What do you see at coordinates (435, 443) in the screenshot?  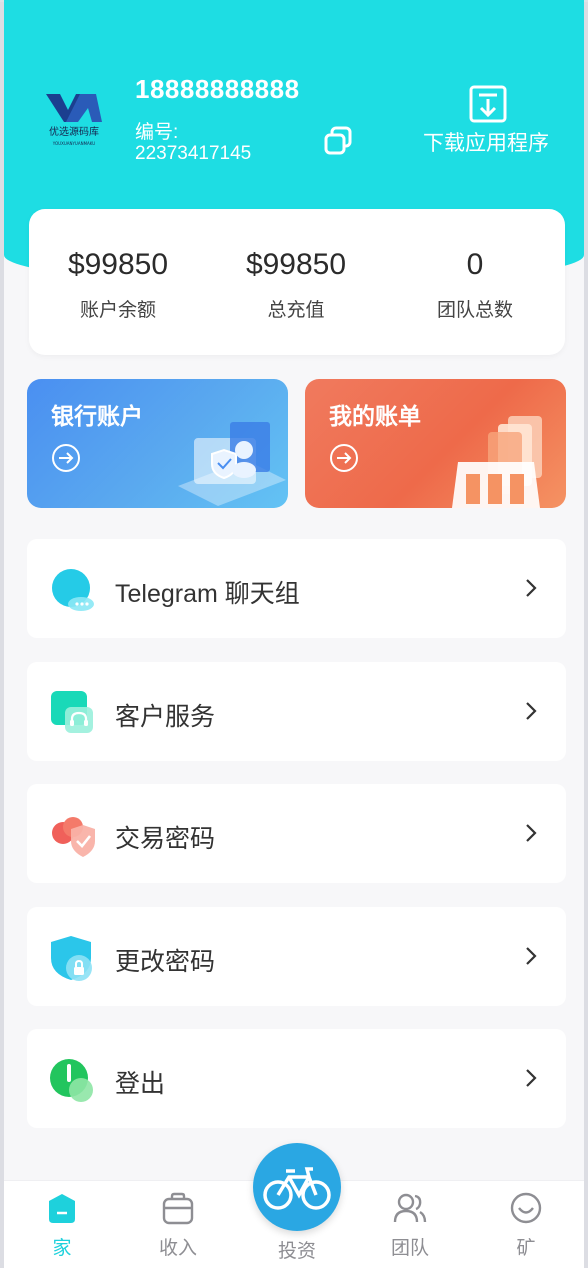 I see `my-bill-card: 我的账单` at bounding box center [435, 443].